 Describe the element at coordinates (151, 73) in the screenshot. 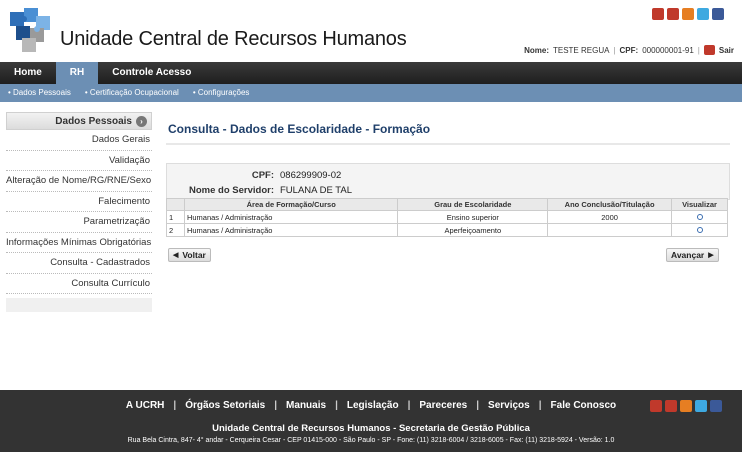

I see `tab-controle-acesso: Controle Acesso` at that location.